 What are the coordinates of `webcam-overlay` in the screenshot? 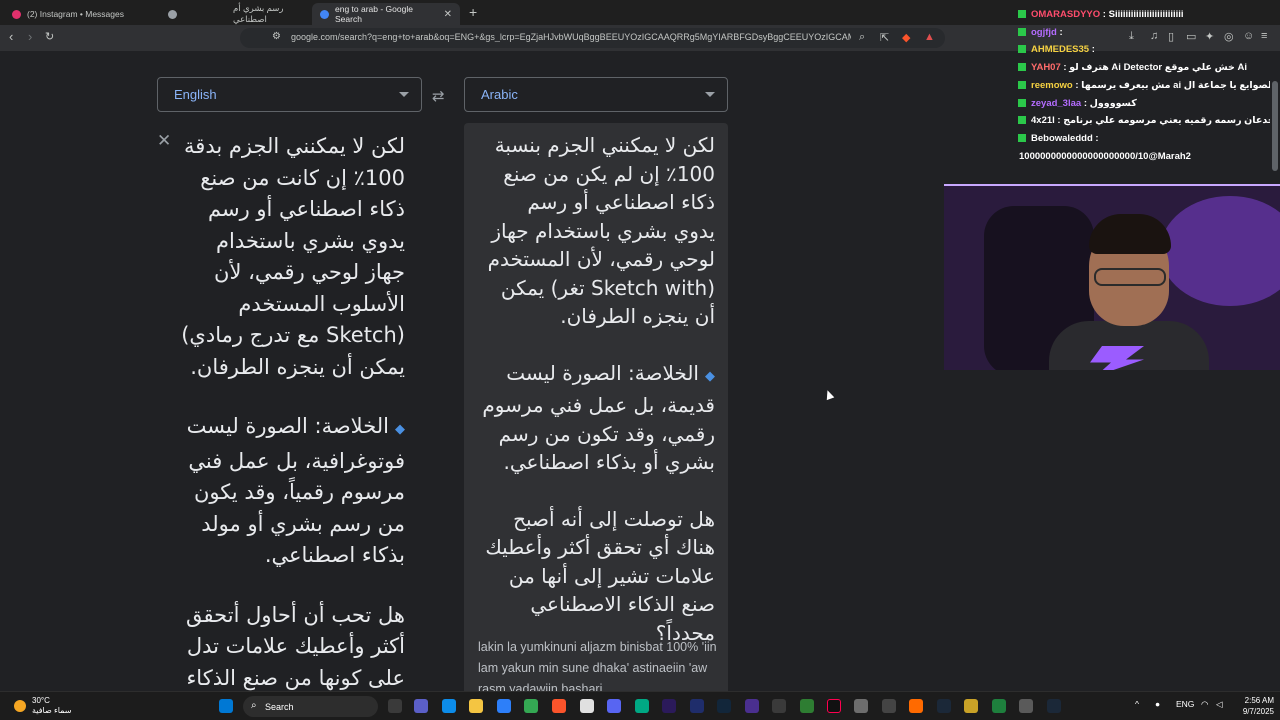 It's located at (1112, 277).